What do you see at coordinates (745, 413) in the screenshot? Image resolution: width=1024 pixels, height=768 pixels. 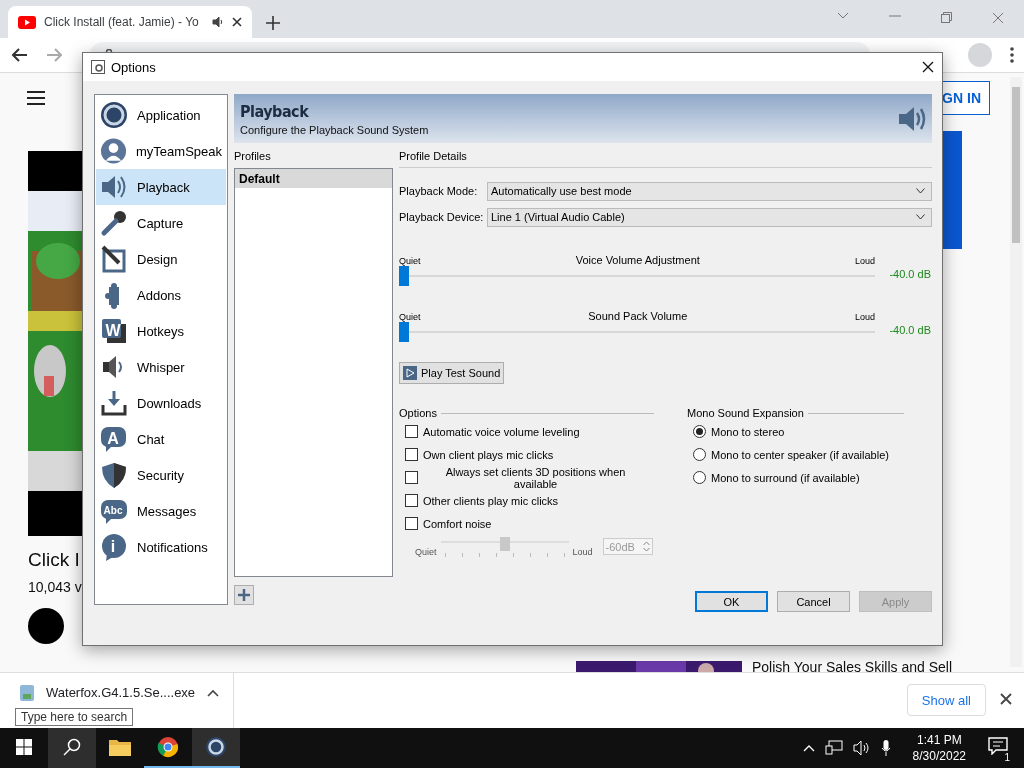 I see `group-title: Mono Sound Expansion` at bounding box center [745, 413].